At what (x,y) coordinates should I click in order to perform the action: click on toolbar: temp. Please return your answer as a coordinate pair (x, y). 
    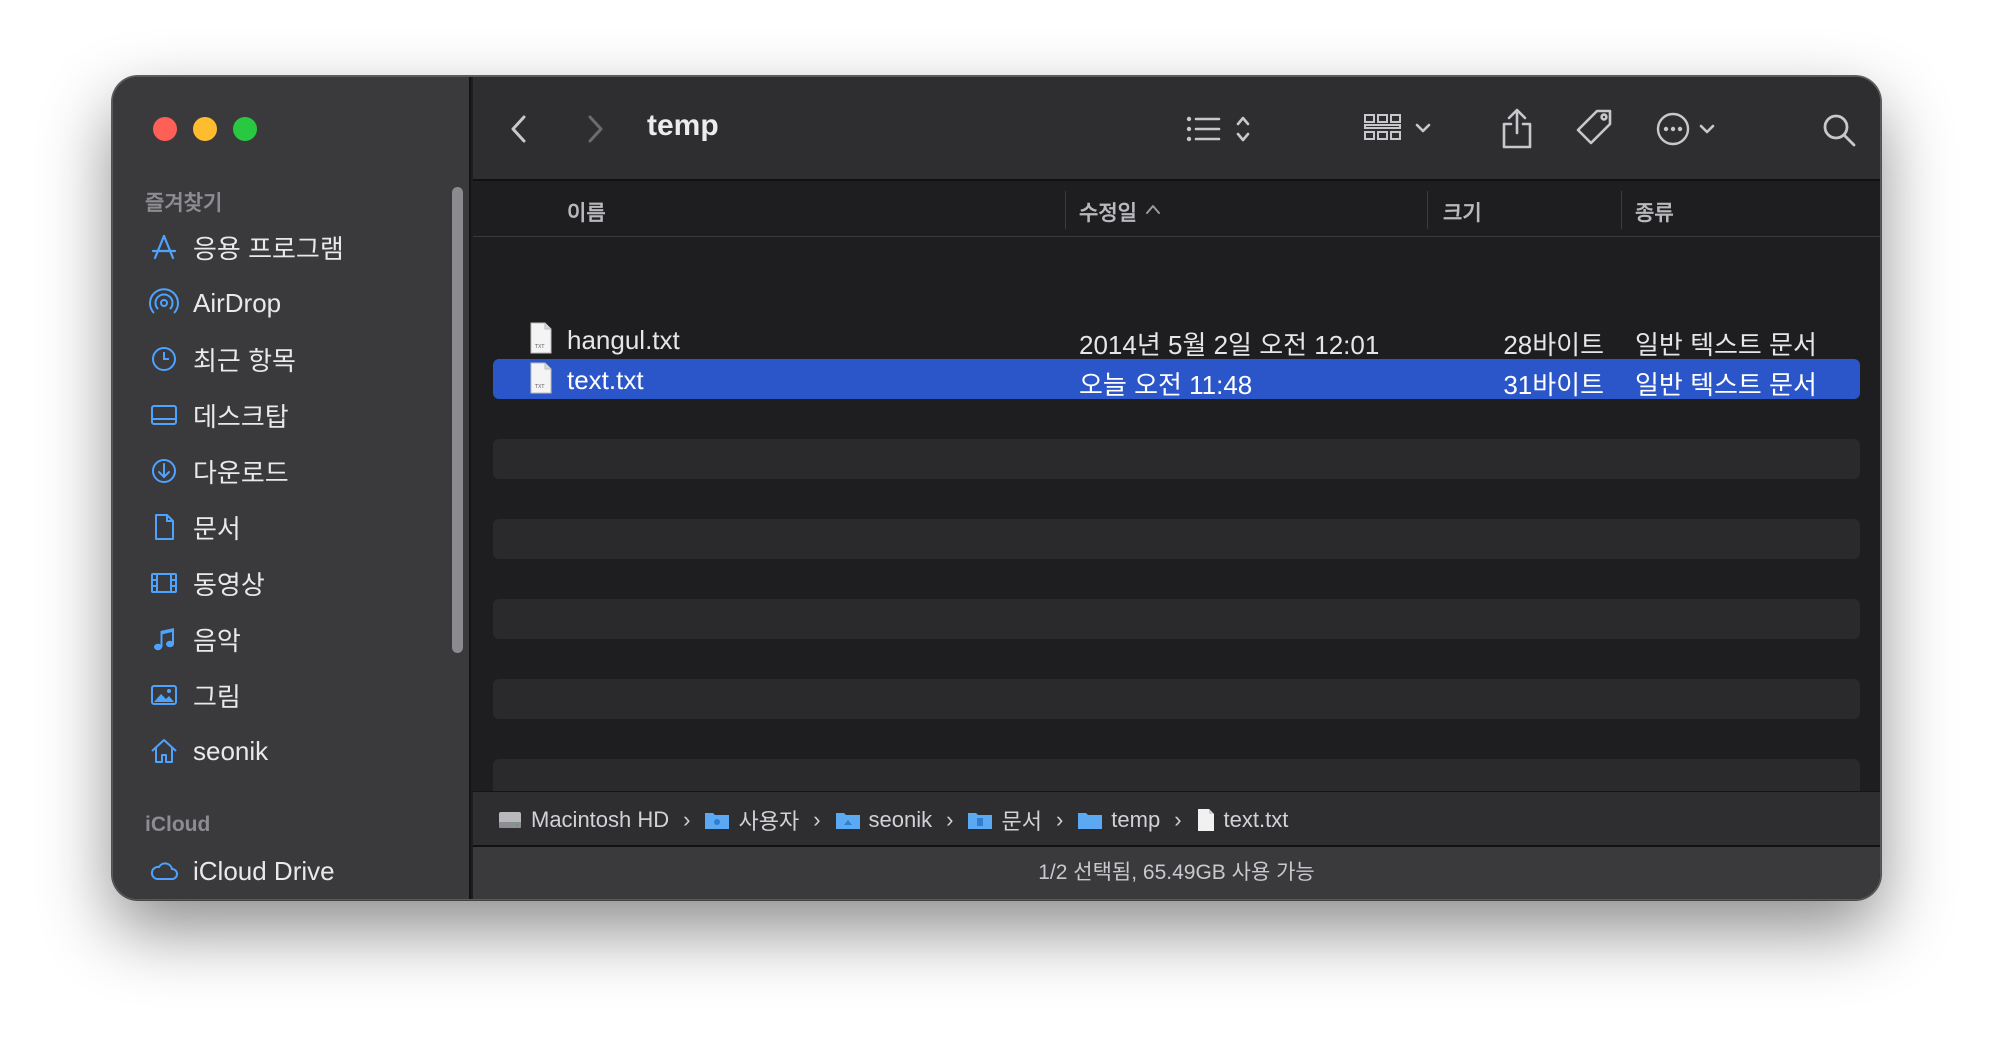
    Looking at the image, I should click on (1176, 129).